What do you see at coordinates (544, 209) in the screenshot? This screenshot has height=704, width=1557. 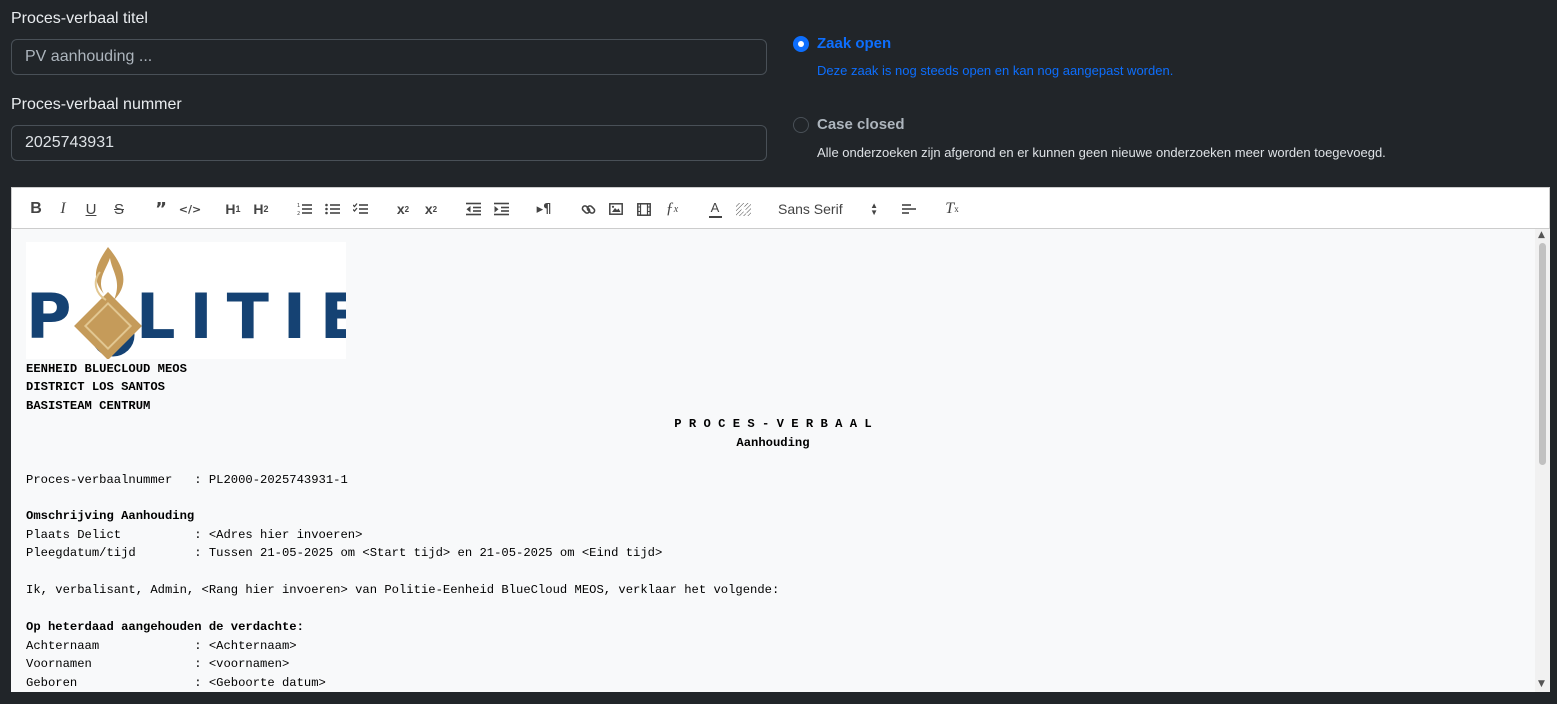 I see `direction-rtl-icon: ▸¶` at bounding box center [544, 209].